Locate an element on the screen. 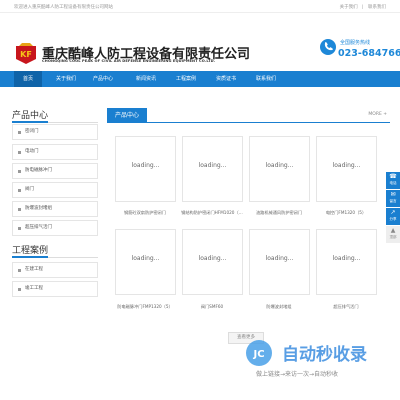 This screenshot has height=400, width=400. phone-icon: ☎ is located at coordinates (393, 176).